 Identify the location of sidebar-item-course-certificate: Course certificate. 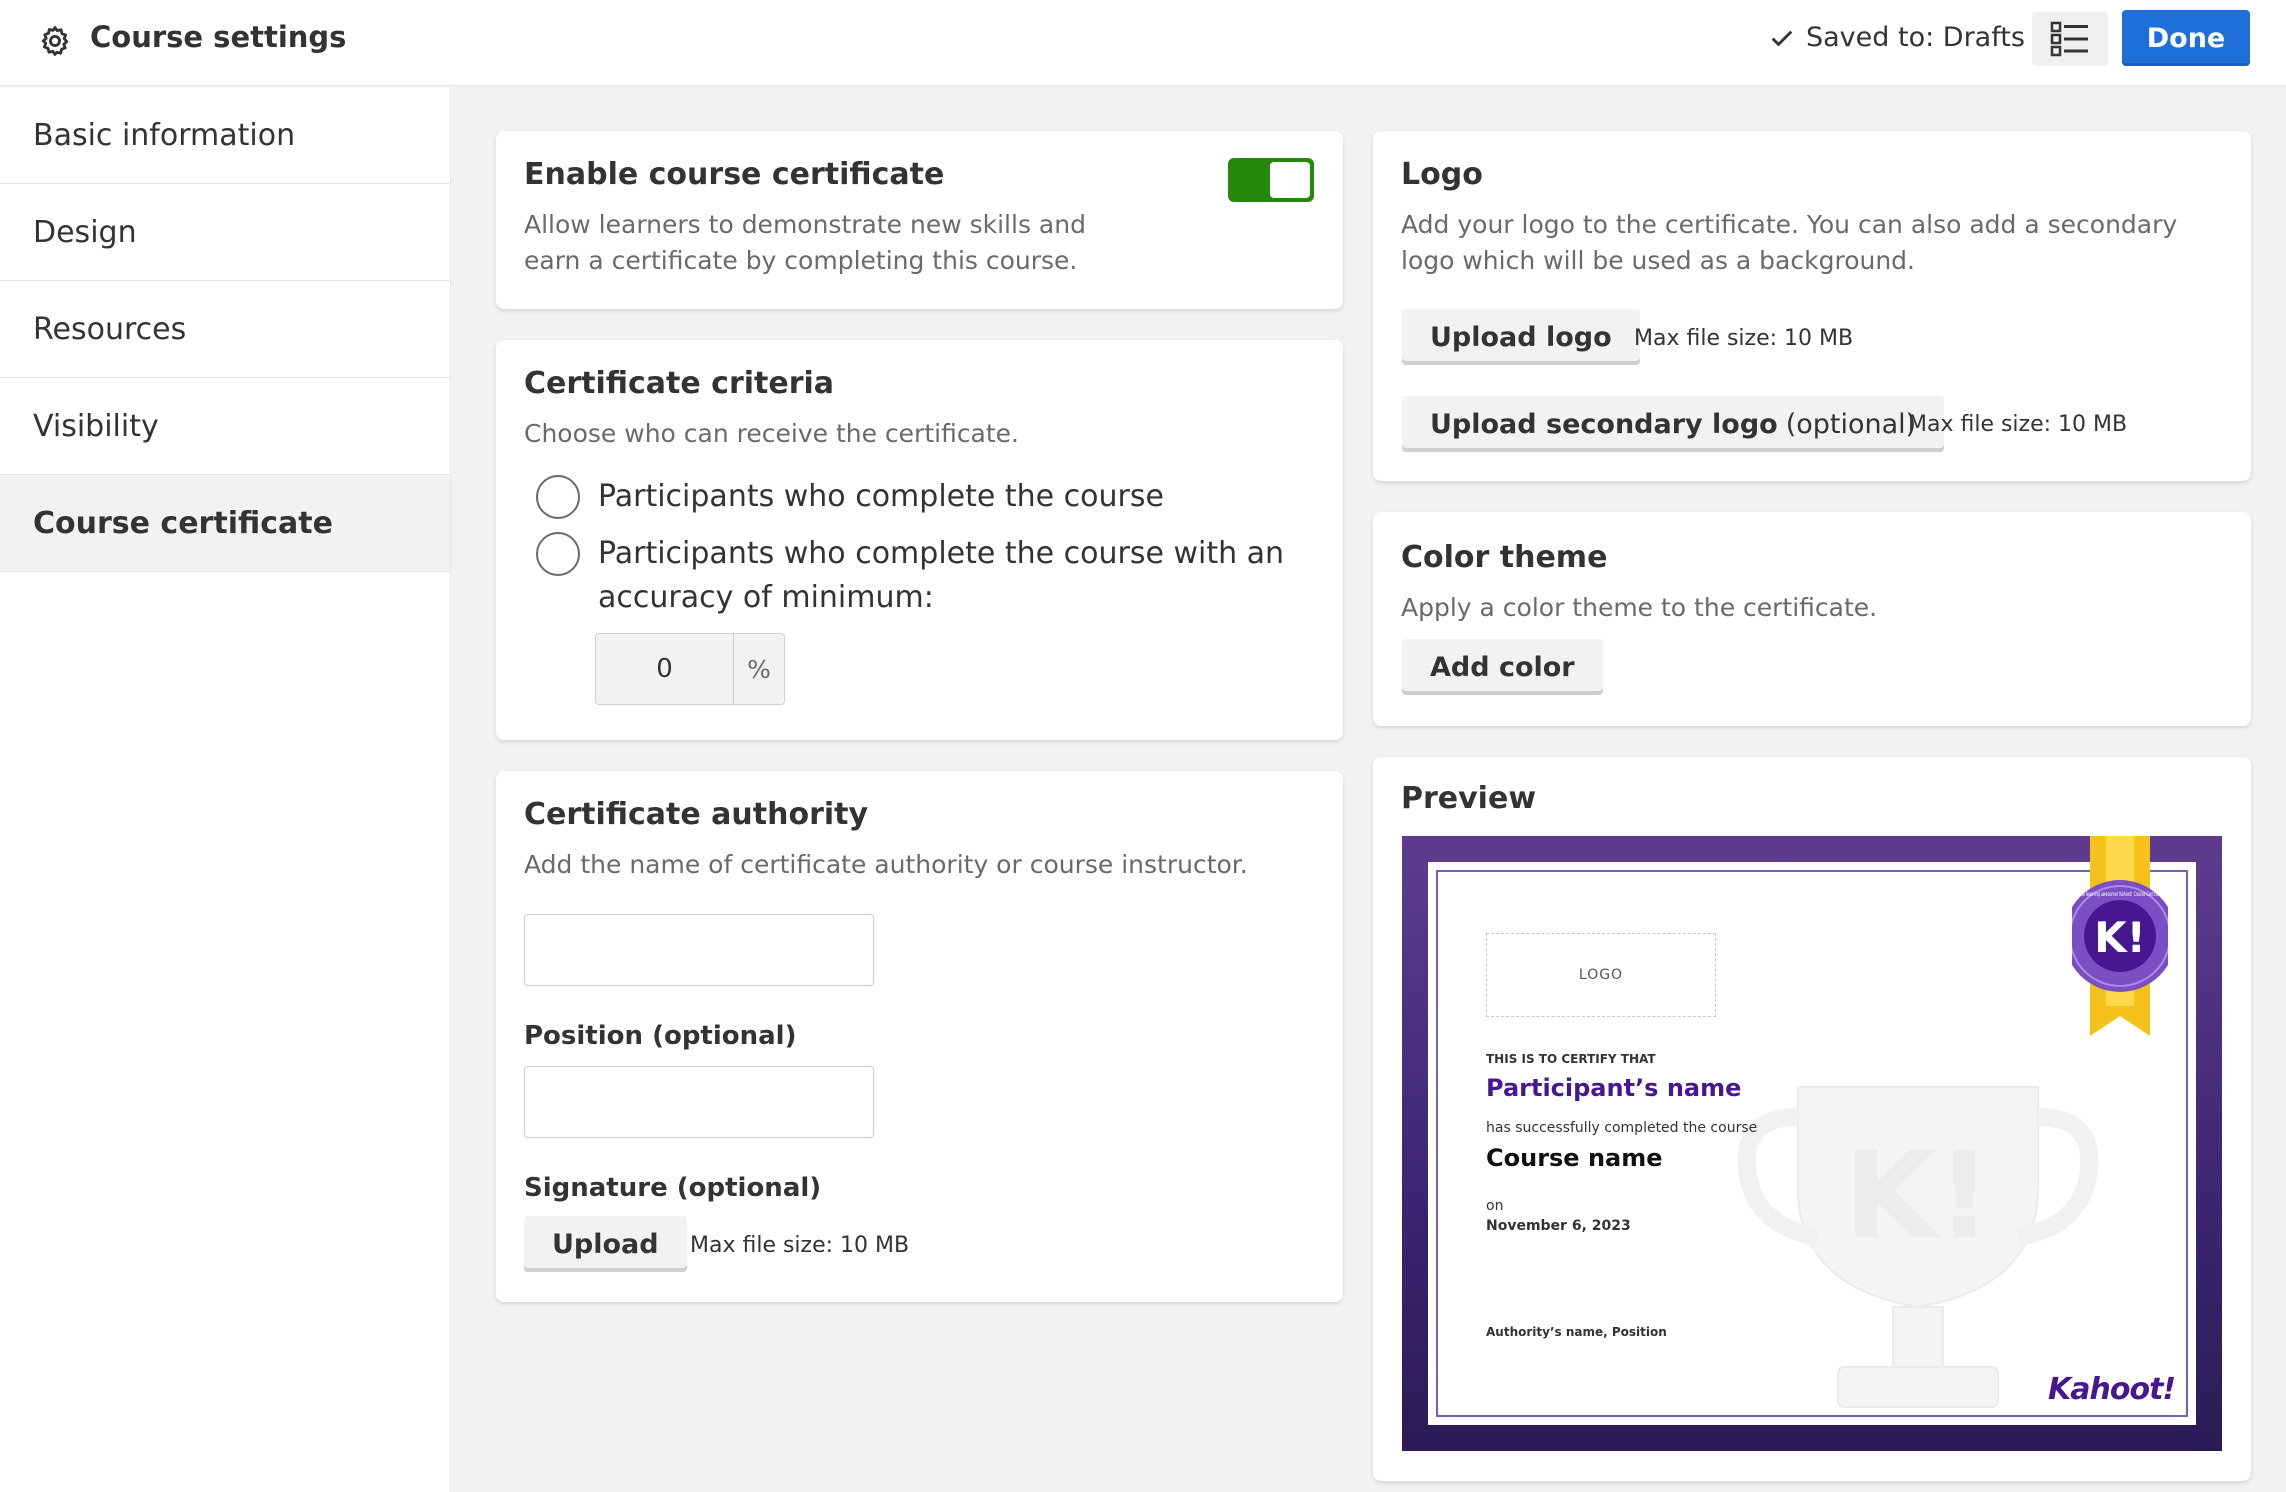
(225, 523).